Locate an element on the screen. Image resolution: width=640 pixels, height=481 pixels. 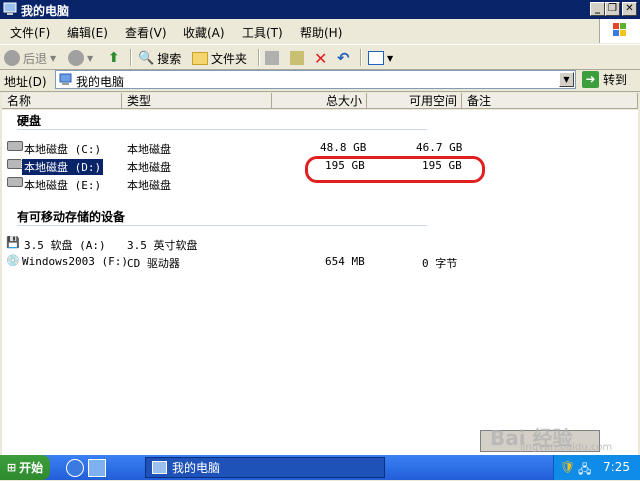
start-button: ⊞ 开始 is located at coordinates (25, 467).